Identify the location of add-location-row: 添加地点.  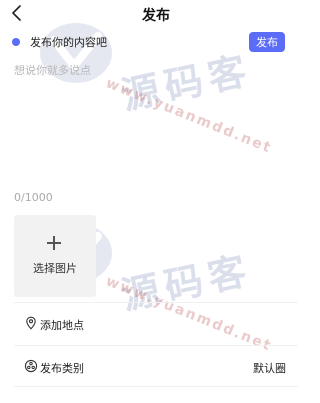
(156, 323).